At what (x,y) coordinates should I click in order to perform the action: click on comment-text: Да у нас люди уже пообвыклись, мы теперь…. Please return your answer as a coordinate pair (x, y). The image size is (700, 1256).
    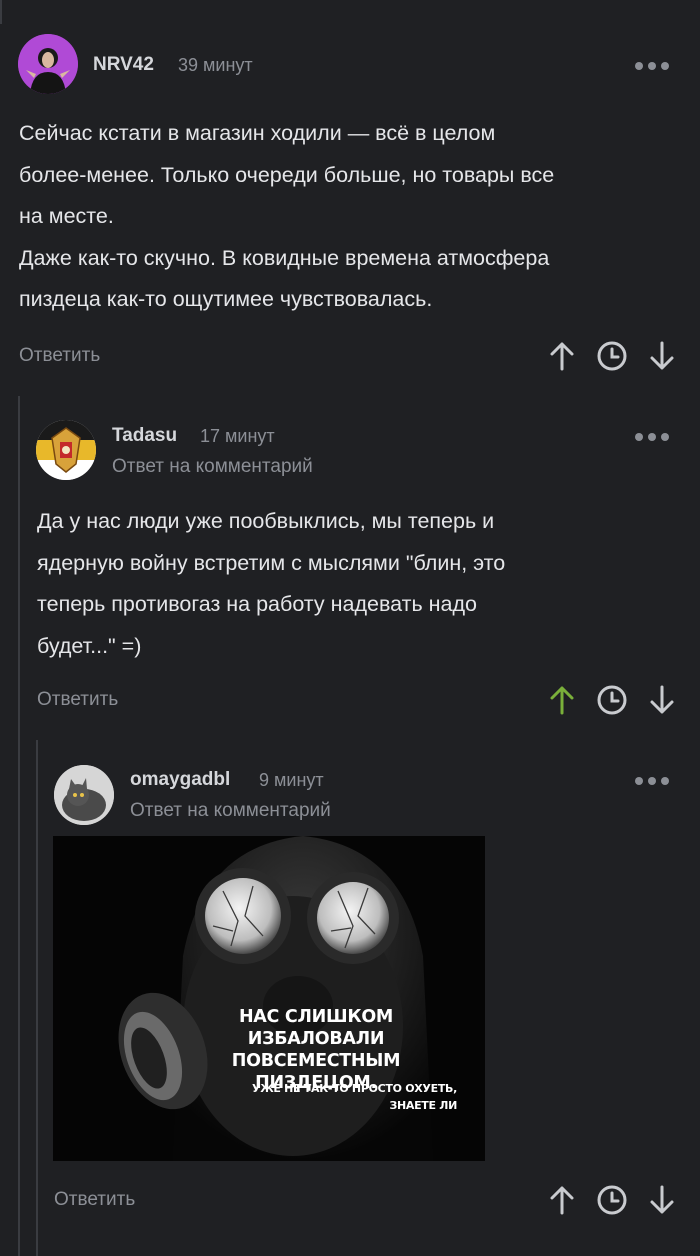
    Looking at the image, I should click on (271, 584).